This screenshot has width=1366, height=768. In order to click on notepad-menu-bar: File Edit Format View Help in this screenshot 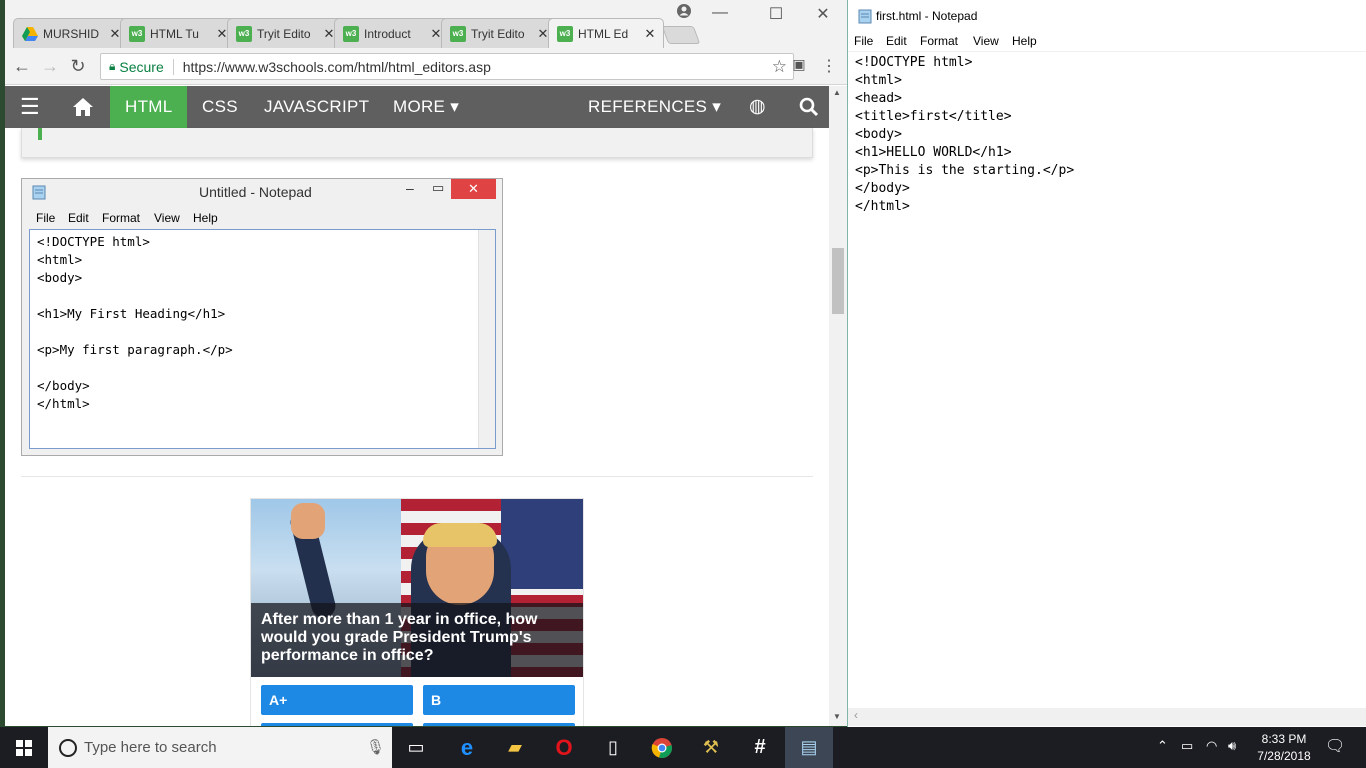, I will do `click(1107, 41)`.